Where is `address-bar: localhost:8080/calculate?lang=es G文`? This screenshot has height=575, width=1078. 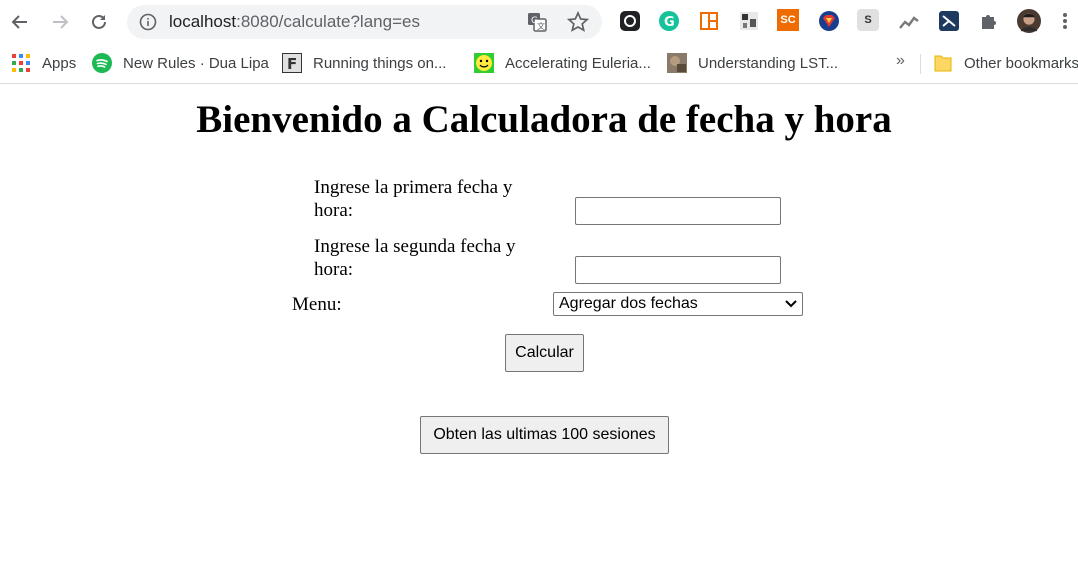
address-bar: localhost:8080/calculate?lang=es G文 is located at coordinates (364, 22).